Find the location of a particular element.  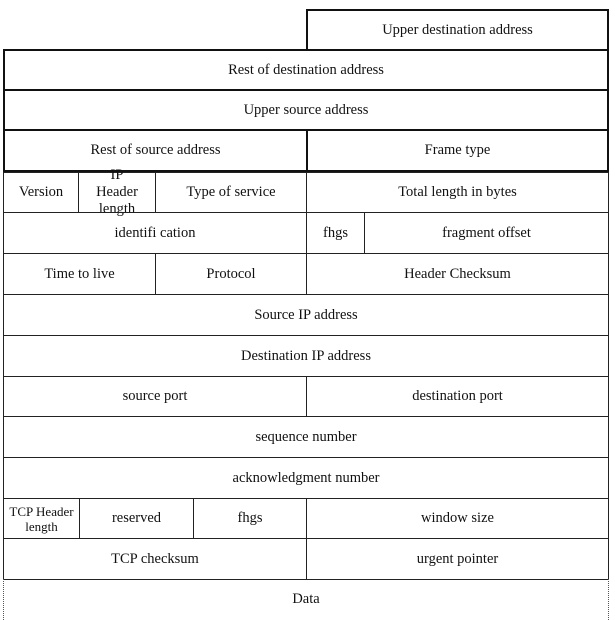

identification-field: identifi cation is located at coordinates (155, 233).